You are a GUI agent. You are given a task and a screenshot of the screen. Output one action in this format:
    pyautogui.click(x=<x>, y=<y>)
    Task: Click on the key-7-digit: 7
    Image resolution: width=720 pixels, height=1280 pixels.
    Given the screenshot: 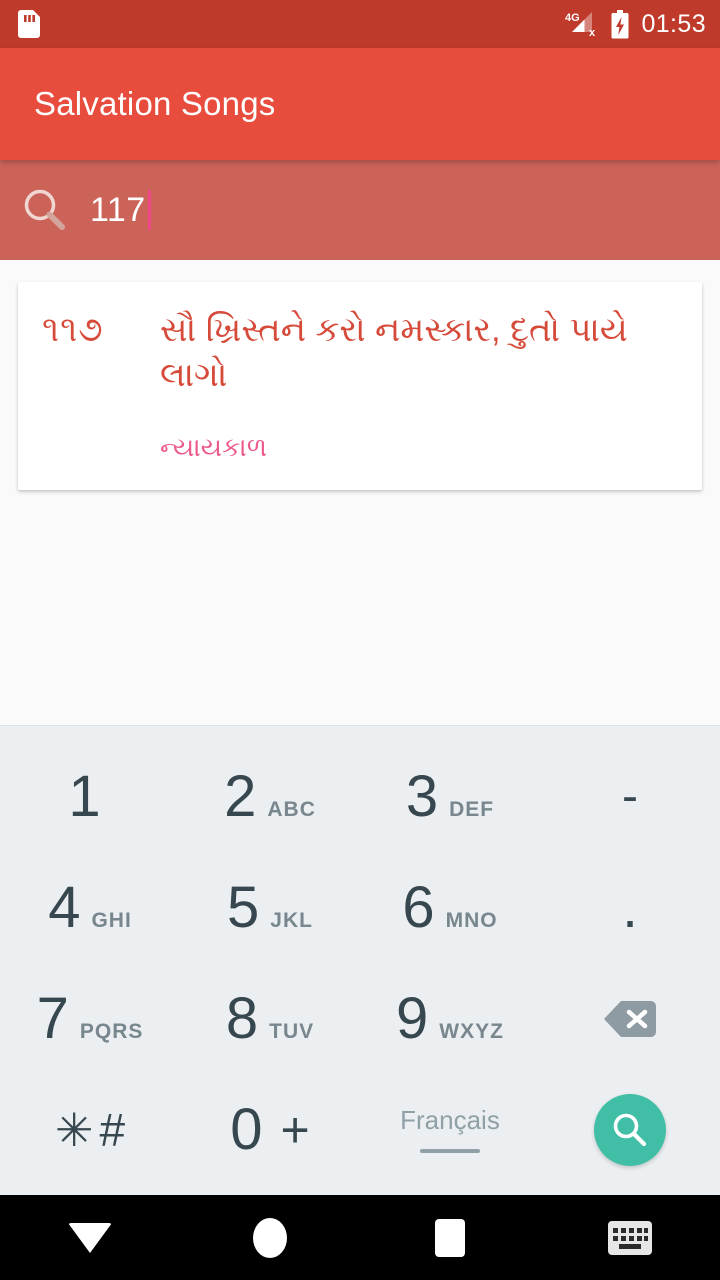 What is the action you would take?
    pyautogui.click(x=52, y=1018)
    